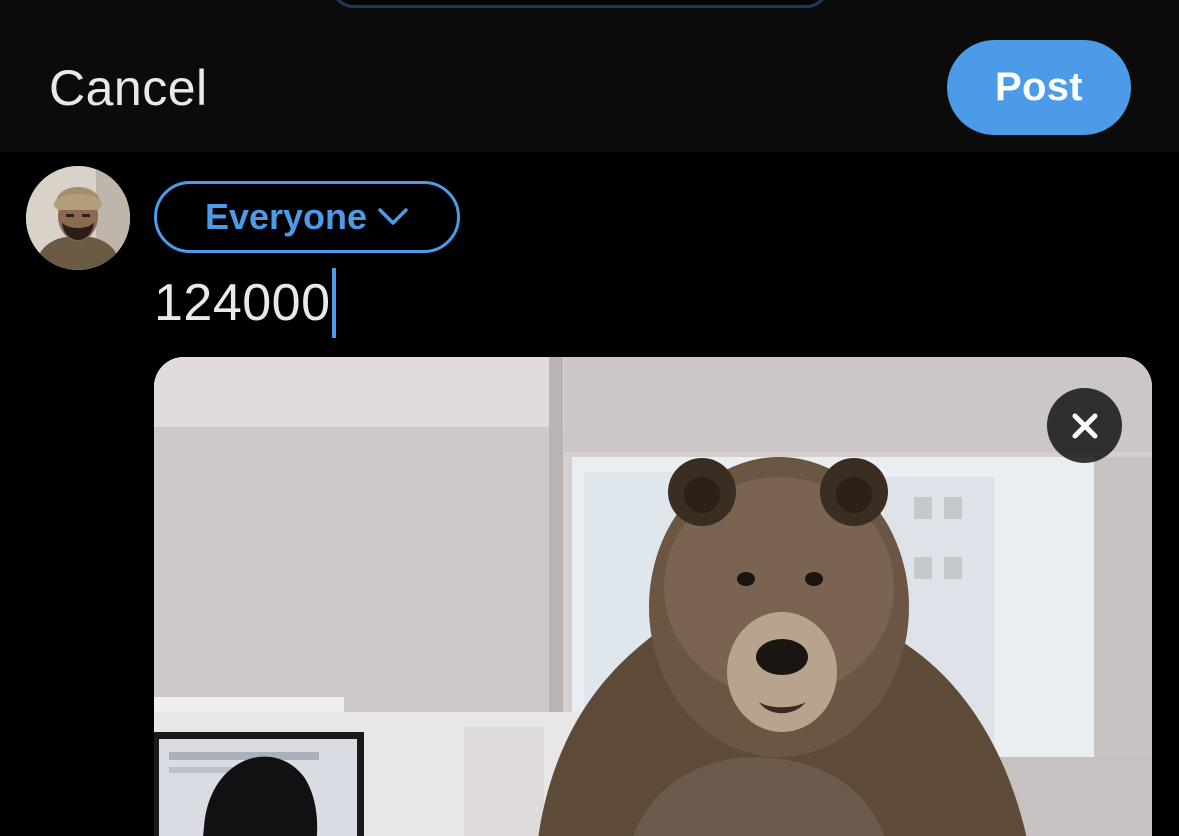 This screenshot has height=836, width=1179. Describe the element at coordinates (580, 4) in the screenshot. I see `sheet-handle` at that location.